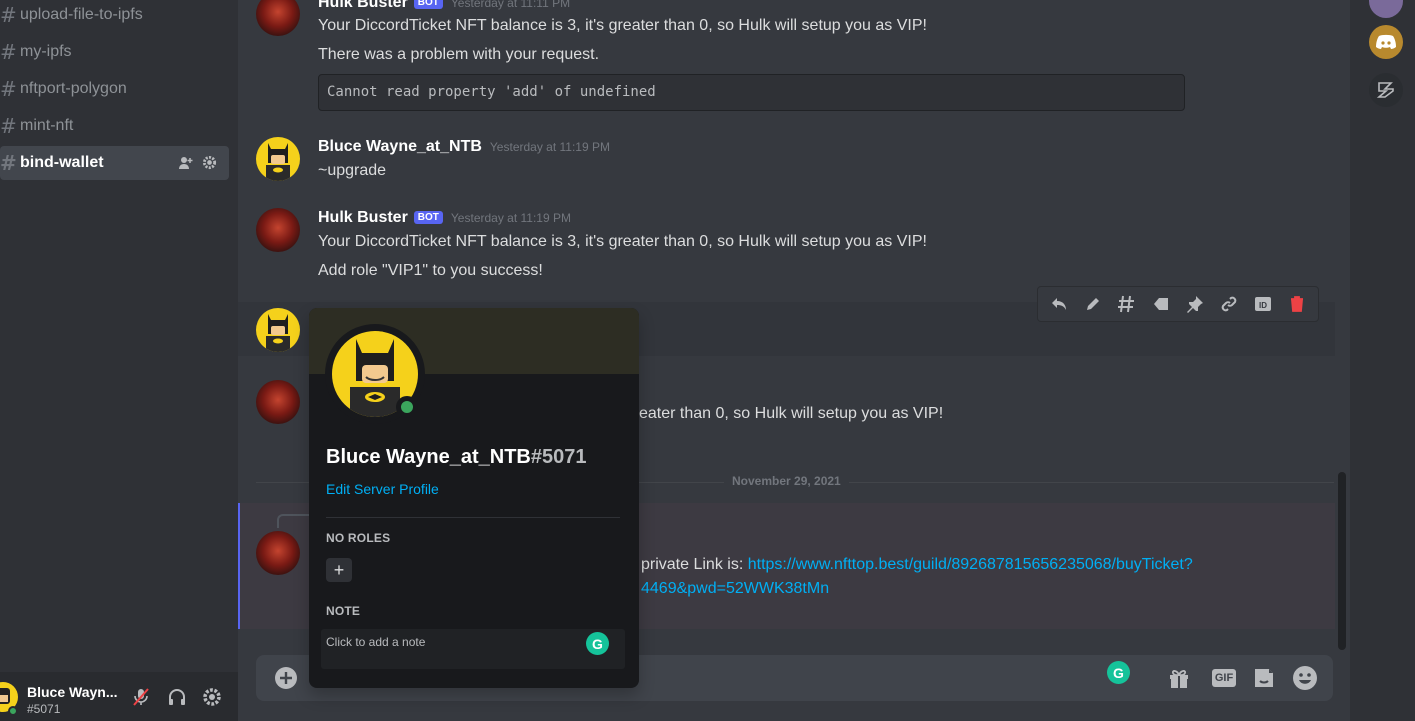 The image size is (1415, 721). I want to click on author-name: Bluce Wayne_at_NTB, so click(400, 146).